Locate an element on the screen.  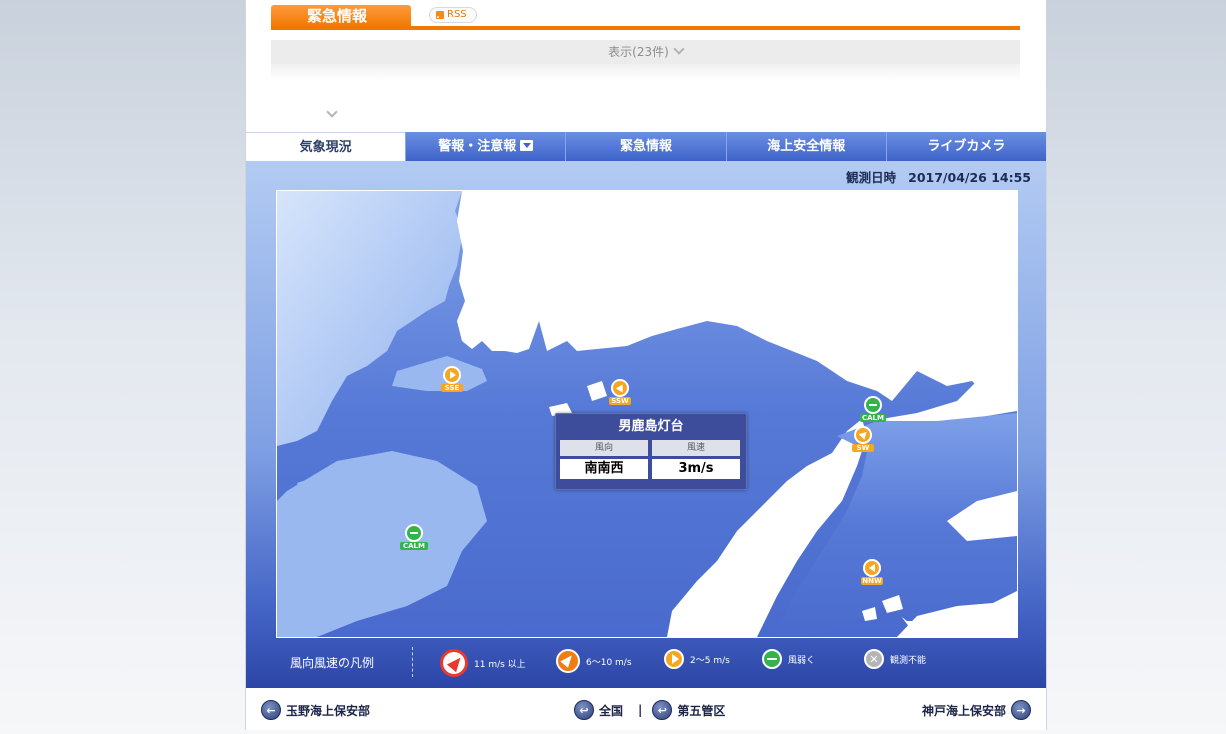
station-marker: NNW is located at coordinates (872, 572).